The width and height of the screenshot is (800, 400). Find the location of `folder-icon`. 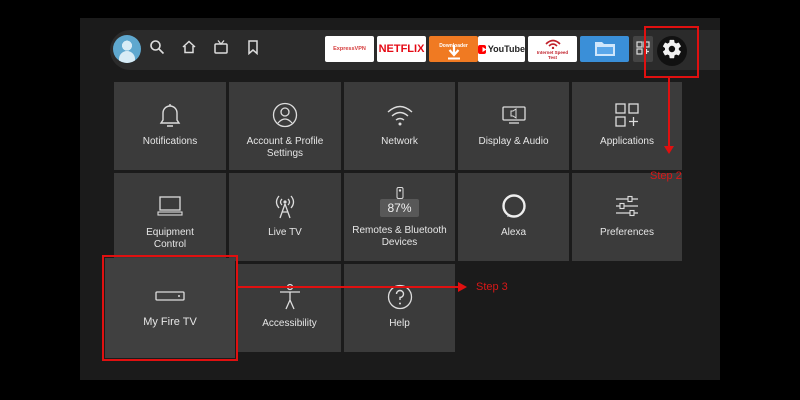

folder-icon is located at coordinates (605, 49).